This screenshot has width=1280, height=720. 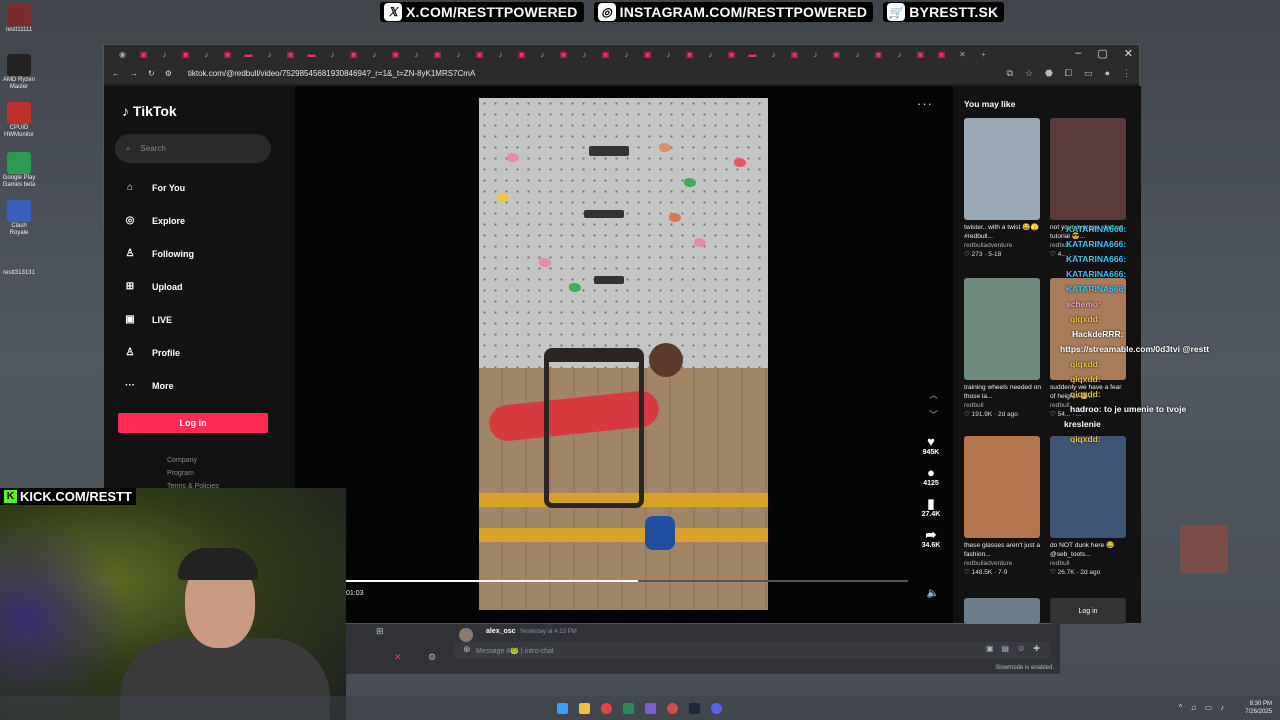 I want to click on avatar, so click(x=466, y=635).